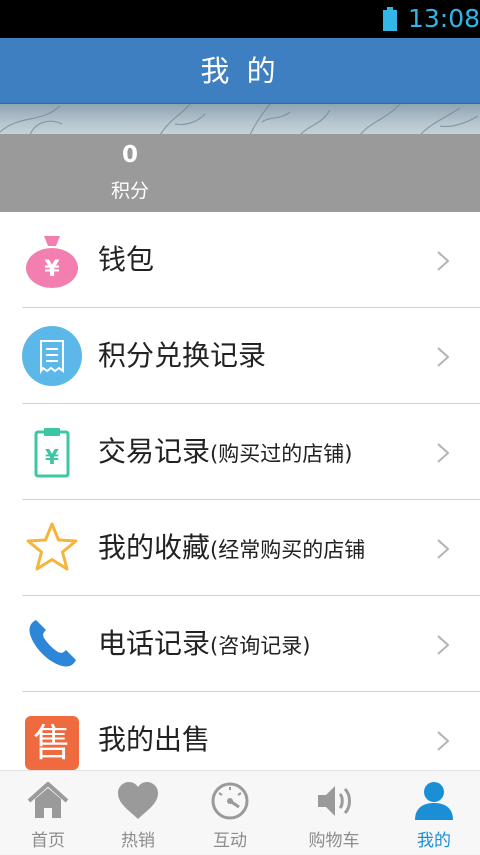 This screenshot has width=480, height=855. I want to click on menu-item-label: 钱包, so click(126, 260).